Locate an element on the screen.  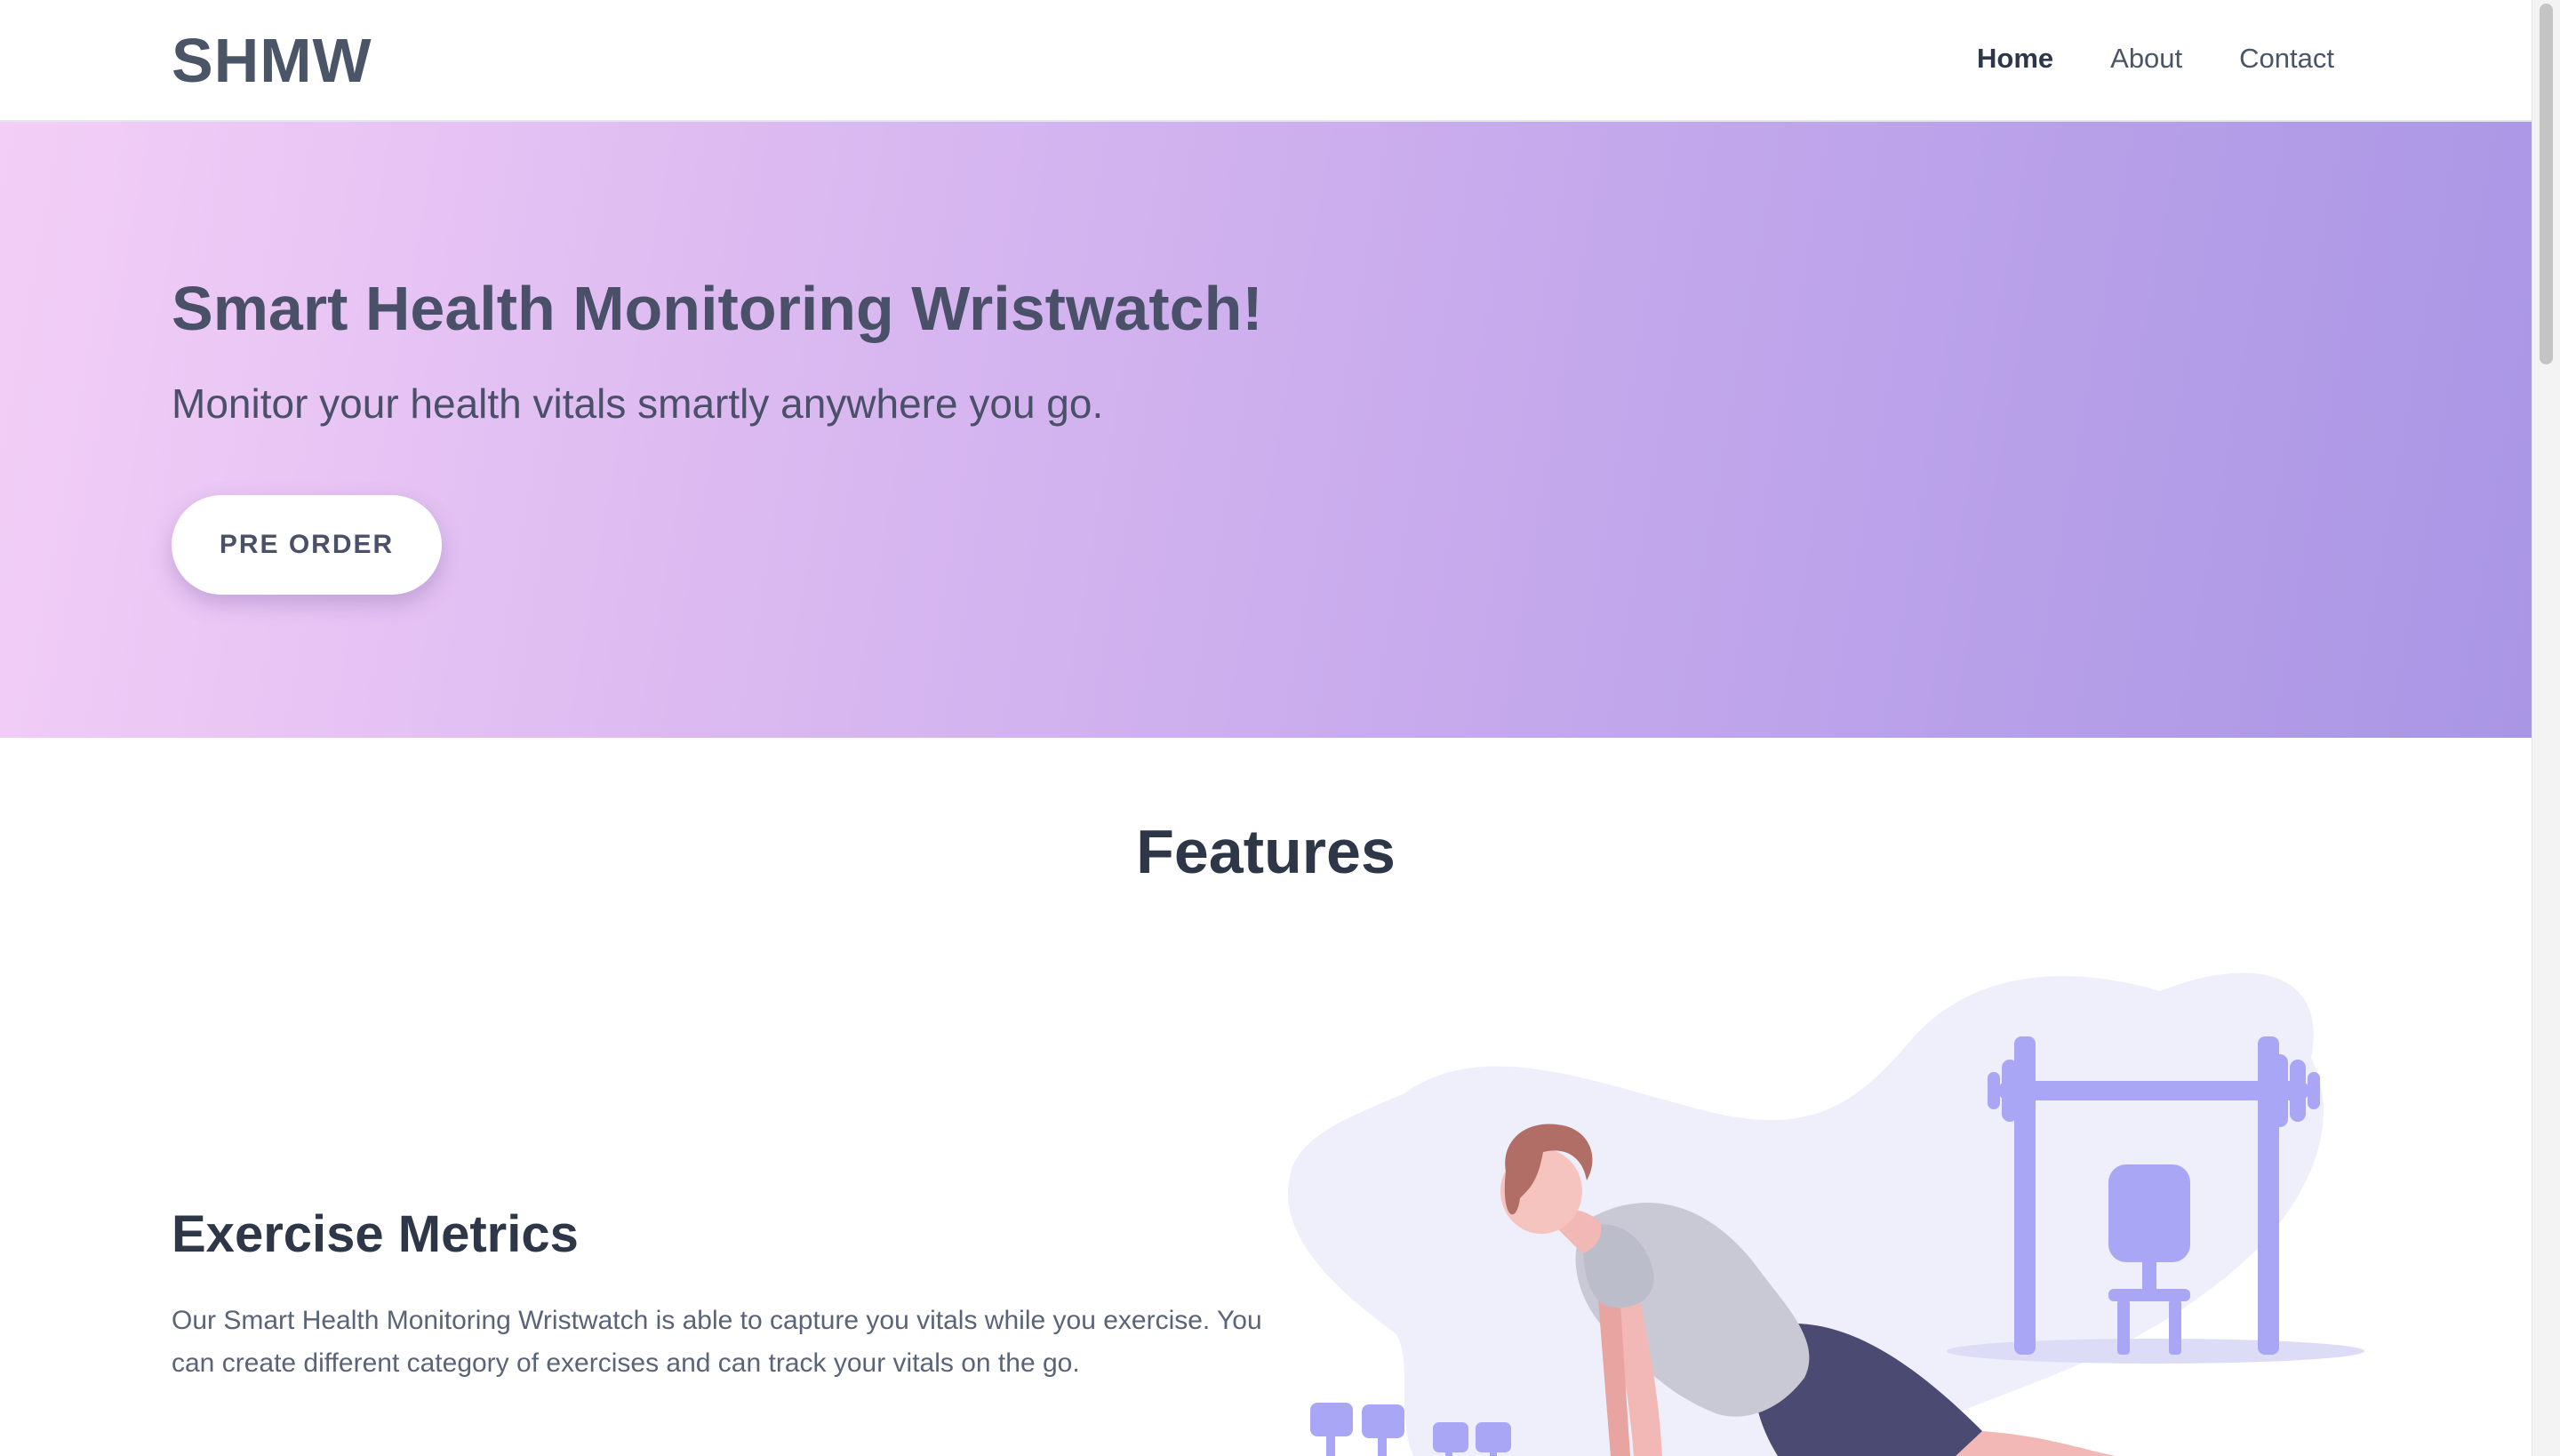
hero-title: Smart Health Monitoring Wristwatch! is located at coordinates (717, 308).